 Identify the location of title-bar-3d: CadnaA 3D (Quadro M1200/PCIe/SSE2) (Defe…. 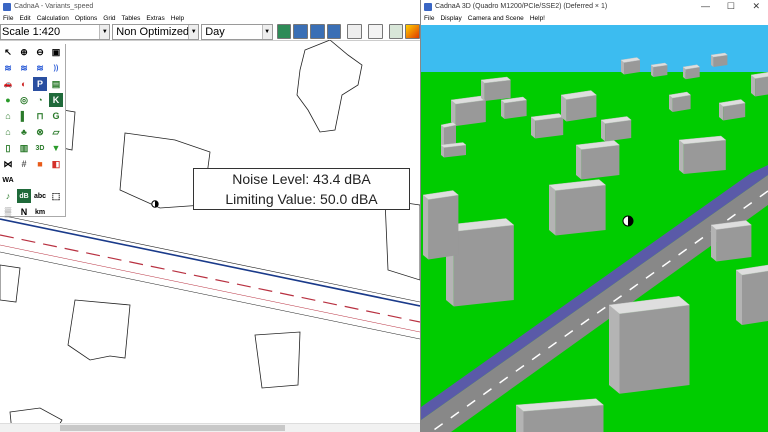
(594, 6).